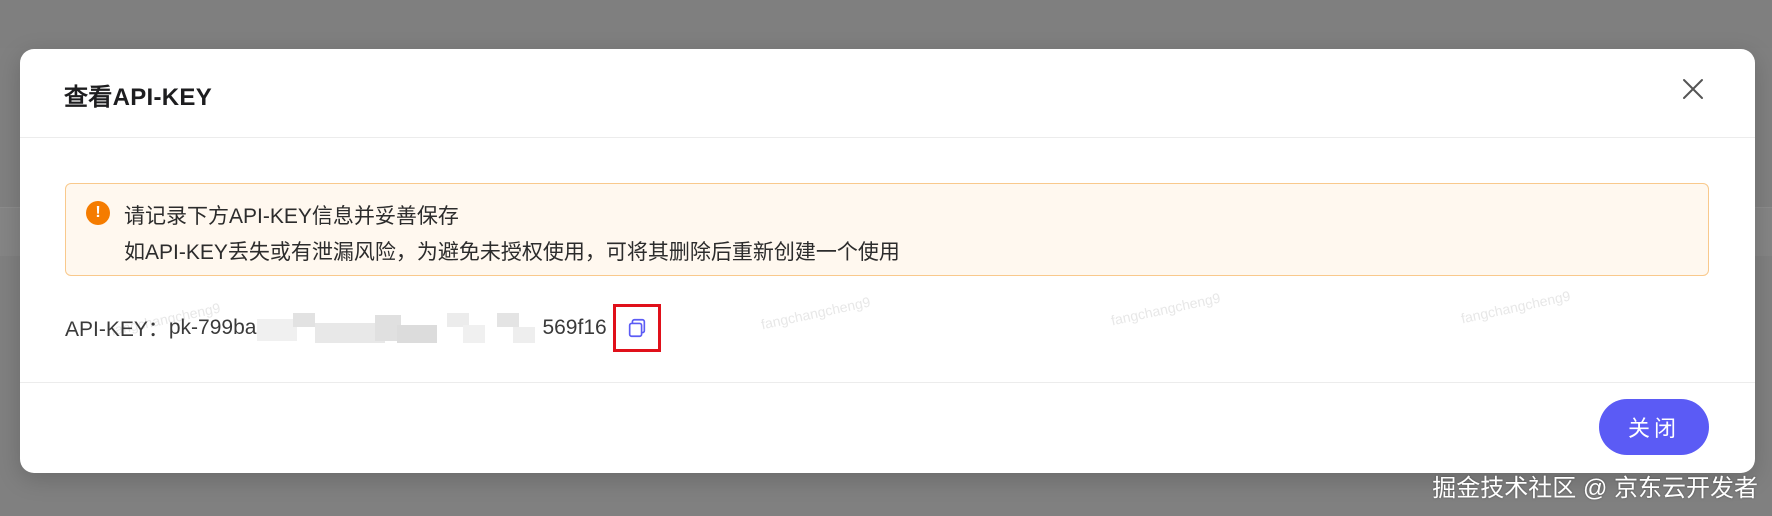 Image resolution: width=1772 pixels, height=516 pixels. Describe the element at coordinates (138, 97) in the screenshot. I see `modal-title: 查看API-KEY` at that location.